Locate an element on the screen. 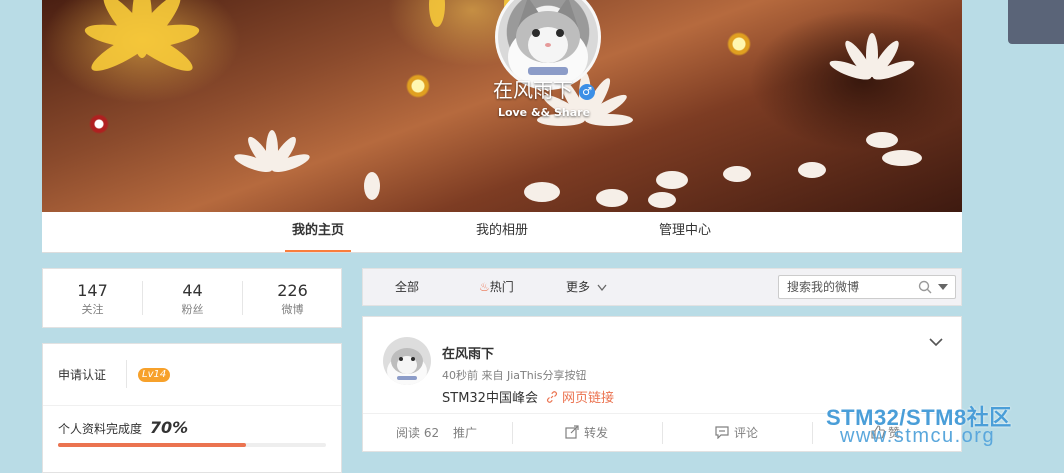  stats-card: 147 关注 44 粉丝 226 微博 is located at coordinates (192, 298).